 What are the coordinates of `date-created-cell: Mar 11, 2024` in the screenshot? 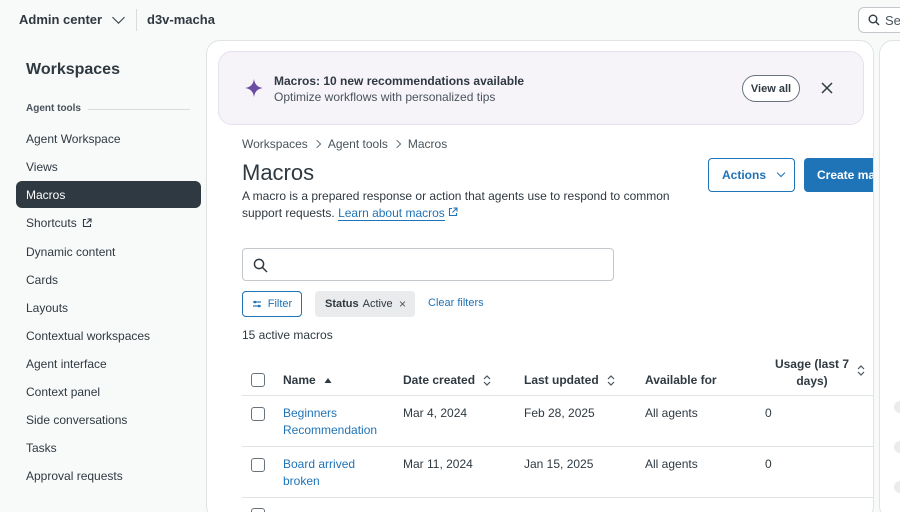 It's located at (438, 464).